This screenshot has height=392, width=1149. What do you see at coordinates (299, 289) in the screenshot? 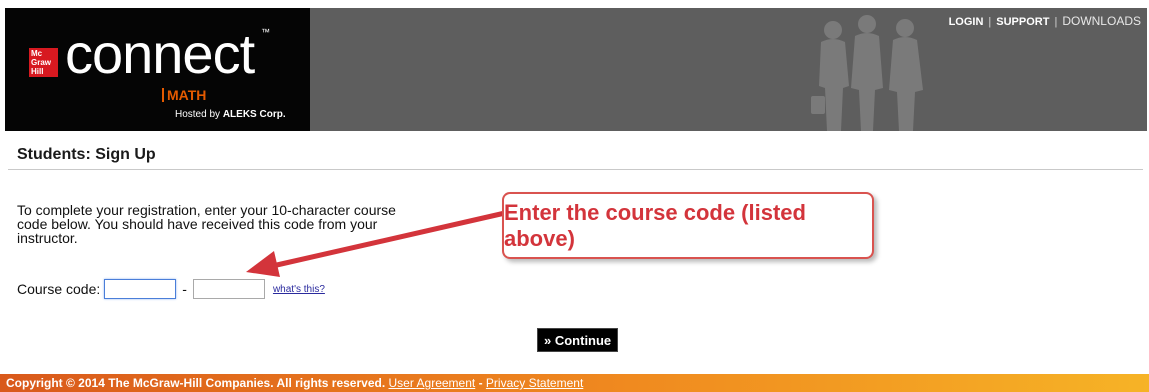
I see `whats-this-link: what's this?` at bounding box center [299, 289].